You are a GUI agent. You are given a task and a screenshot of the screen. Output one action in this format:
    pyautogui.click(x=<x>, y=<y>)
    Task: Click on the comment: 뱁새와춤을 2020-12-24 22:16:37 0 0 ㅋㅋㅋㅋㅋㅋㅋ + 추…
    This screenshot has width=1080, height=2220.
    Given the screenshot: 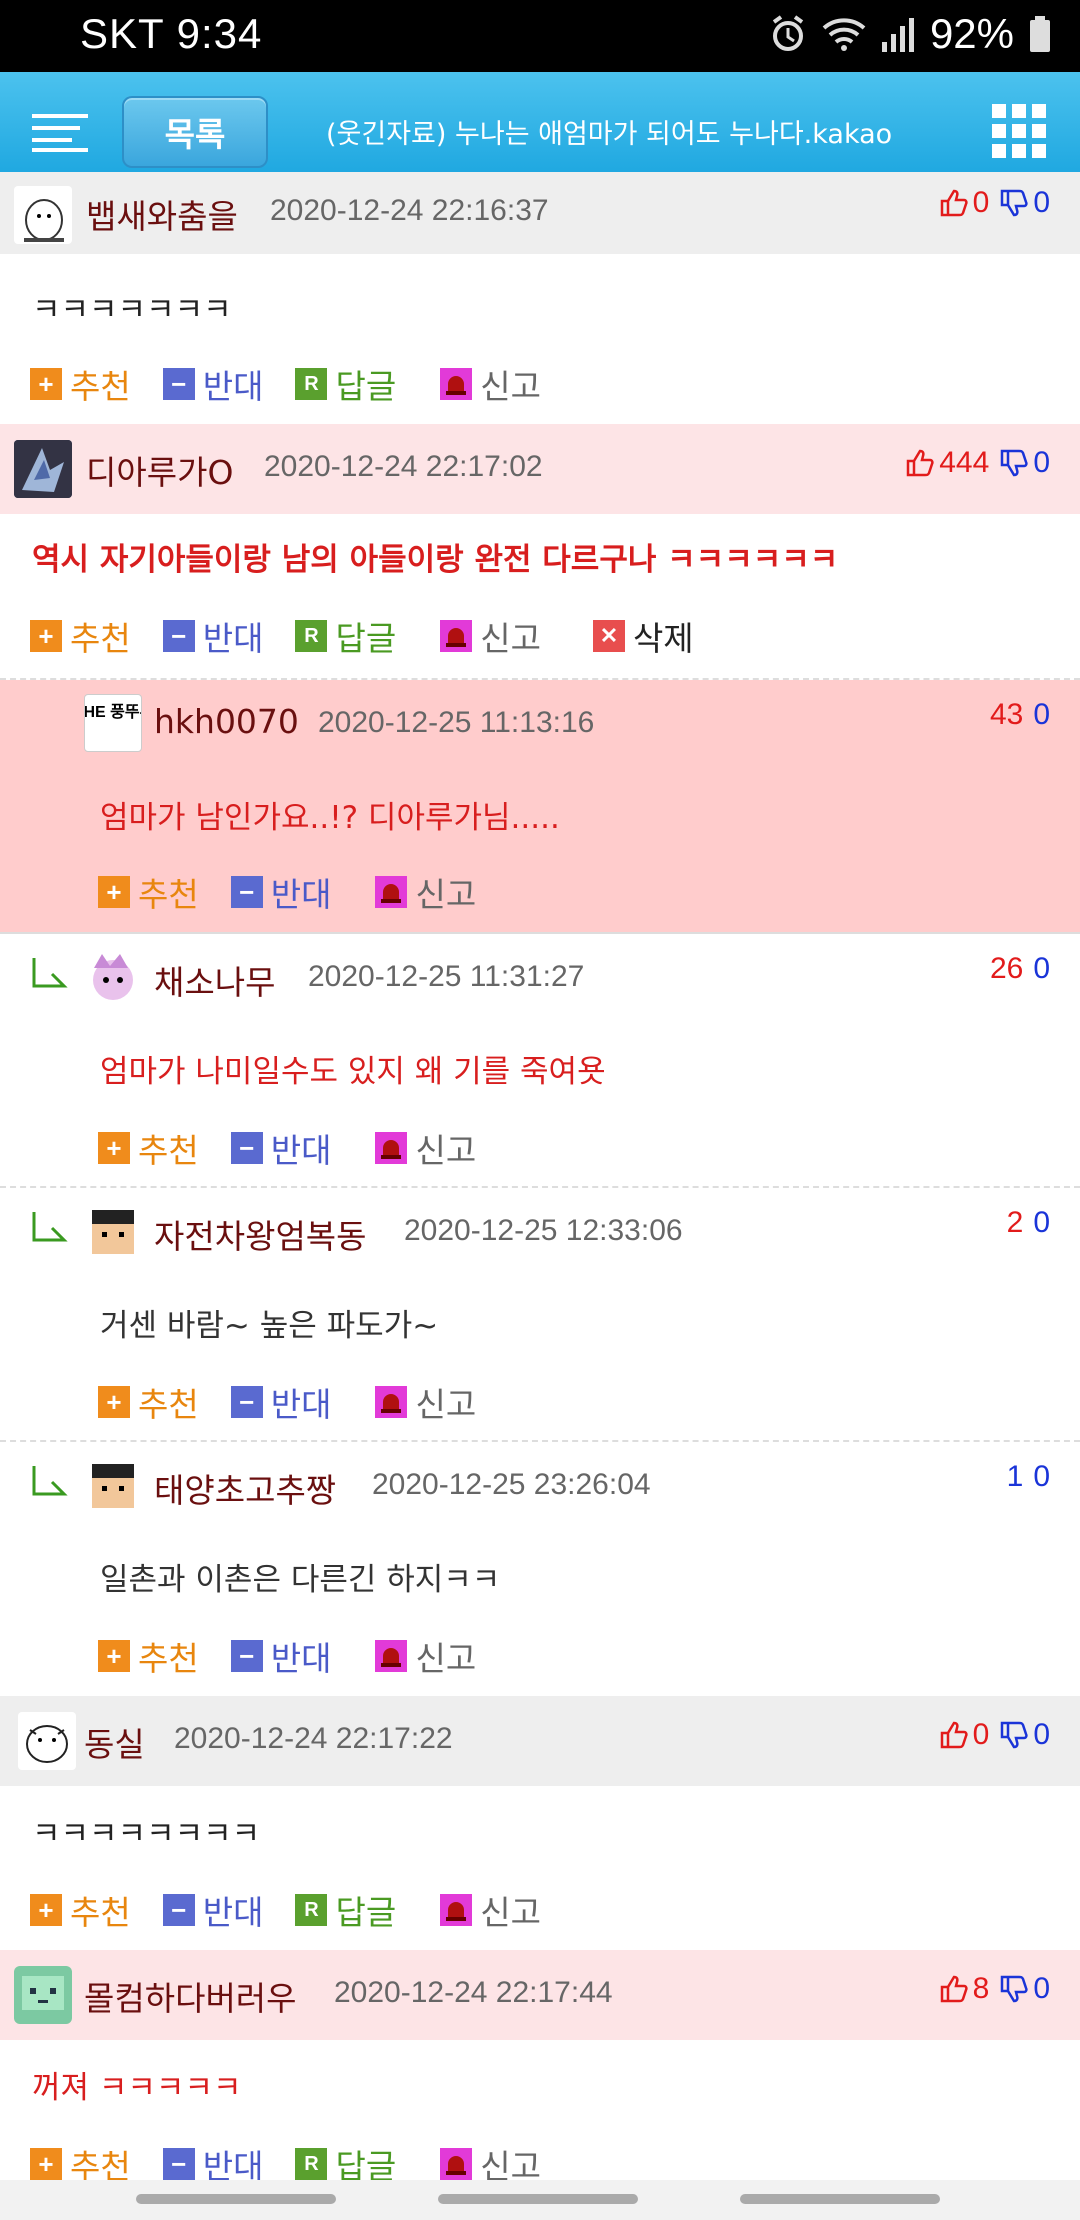 What is the action you would take?
    pyautogui.click(x=540, y=298)
    